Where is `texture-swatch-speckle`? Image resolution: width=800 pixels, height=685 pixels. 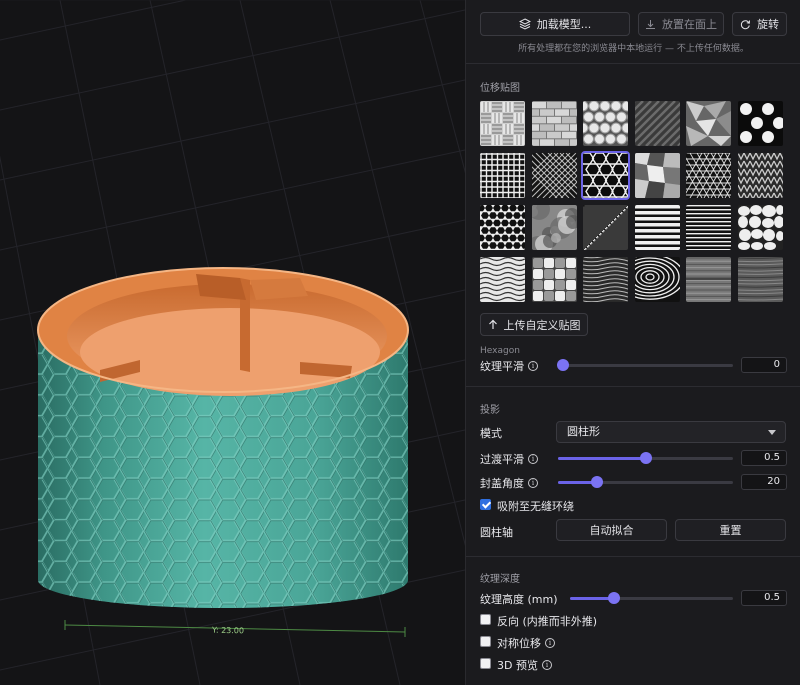 texture-swatch-speckle is located at coordinates (605, 227).